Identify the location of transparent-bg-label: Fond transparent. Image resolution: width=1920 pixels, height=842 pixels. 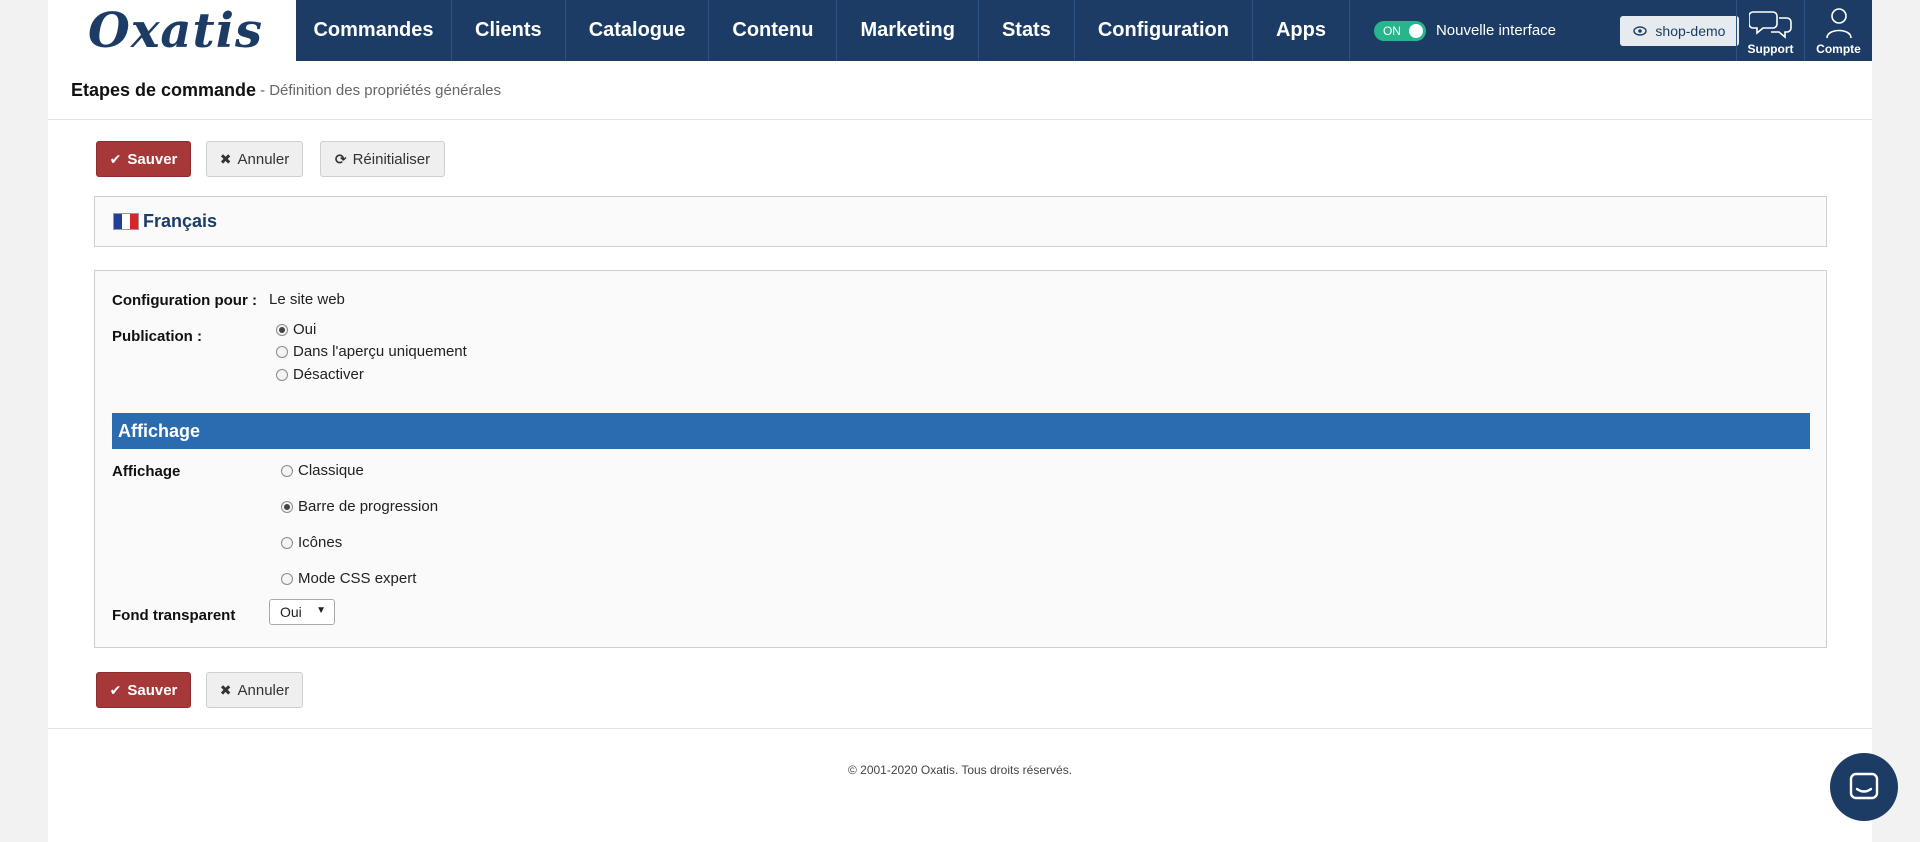
(174, 615).